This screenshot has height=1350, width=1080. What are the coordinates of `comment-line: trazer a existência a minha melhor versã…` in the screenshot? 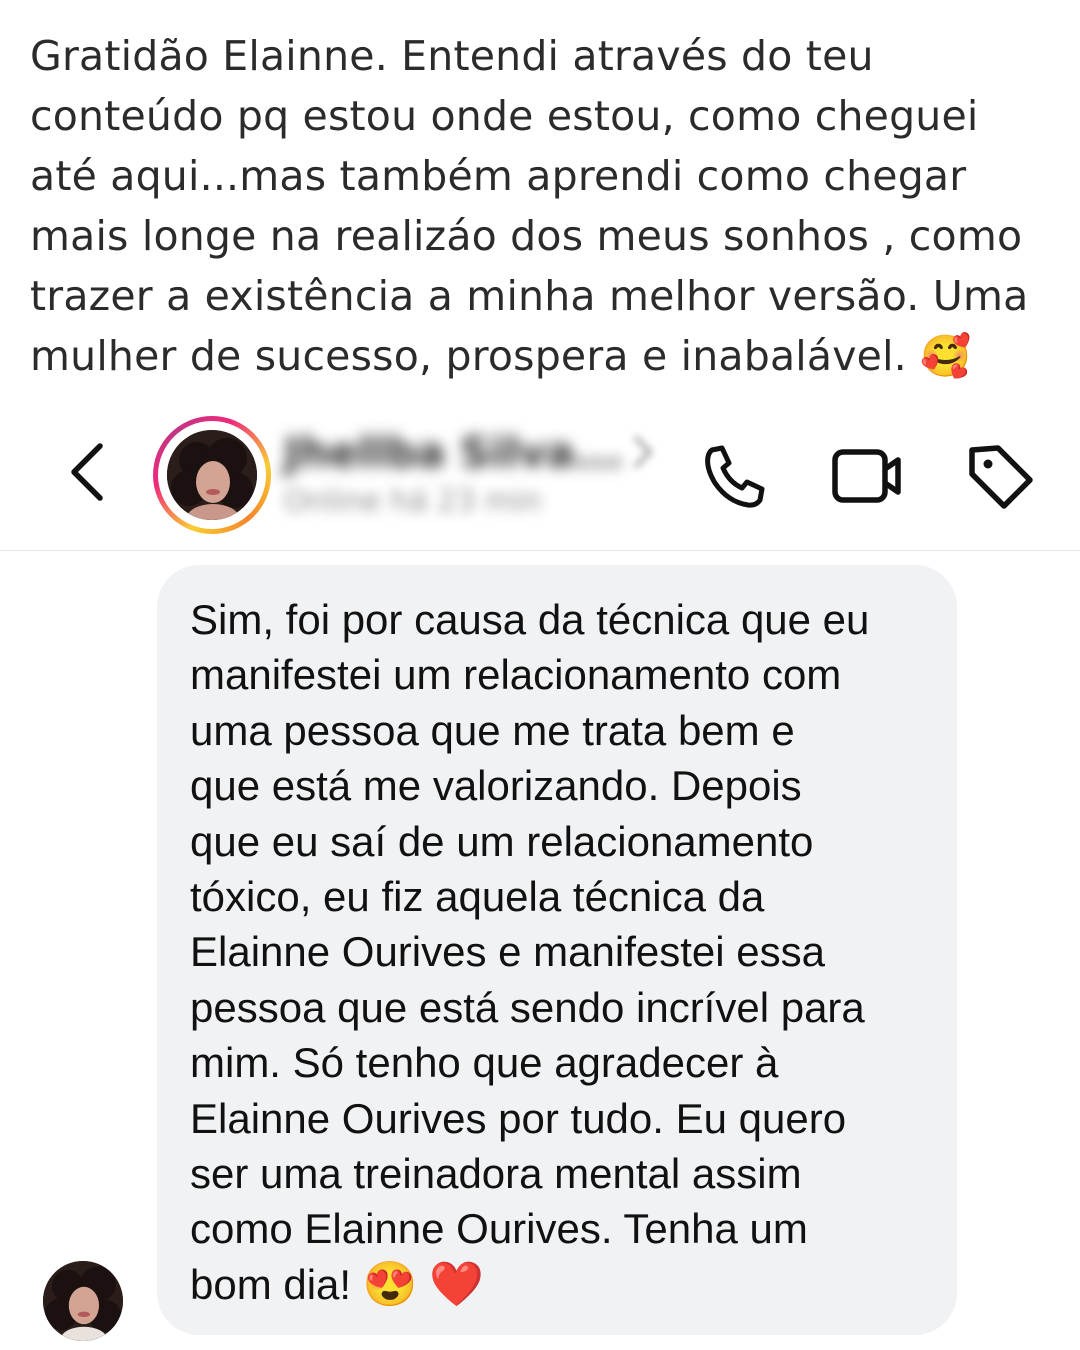 It's located at (529, 296).